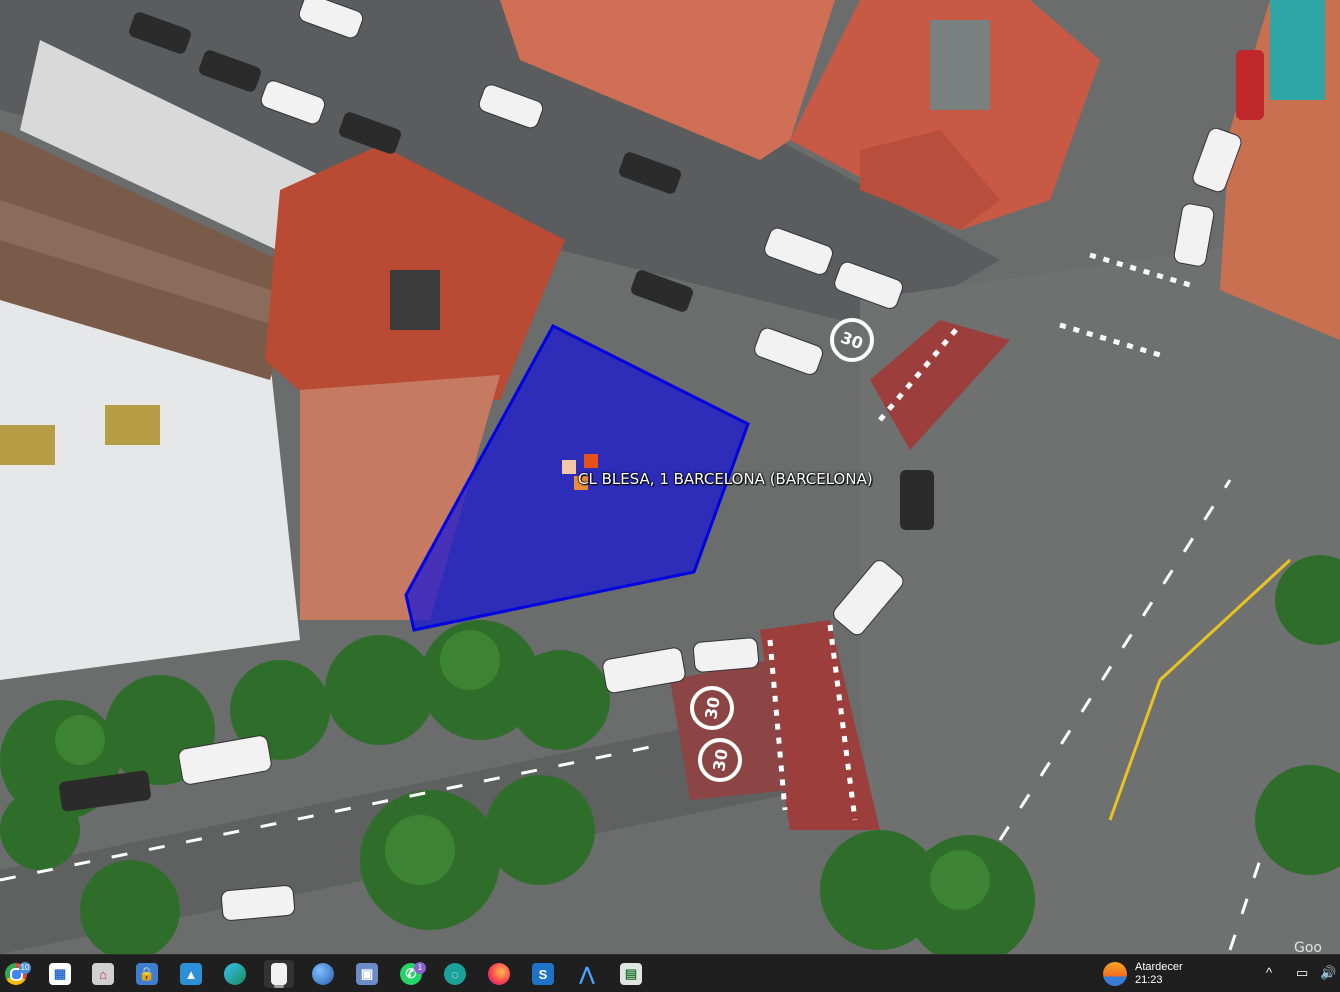  I want to click on save-app-icon: ▣, so click(367, 974).